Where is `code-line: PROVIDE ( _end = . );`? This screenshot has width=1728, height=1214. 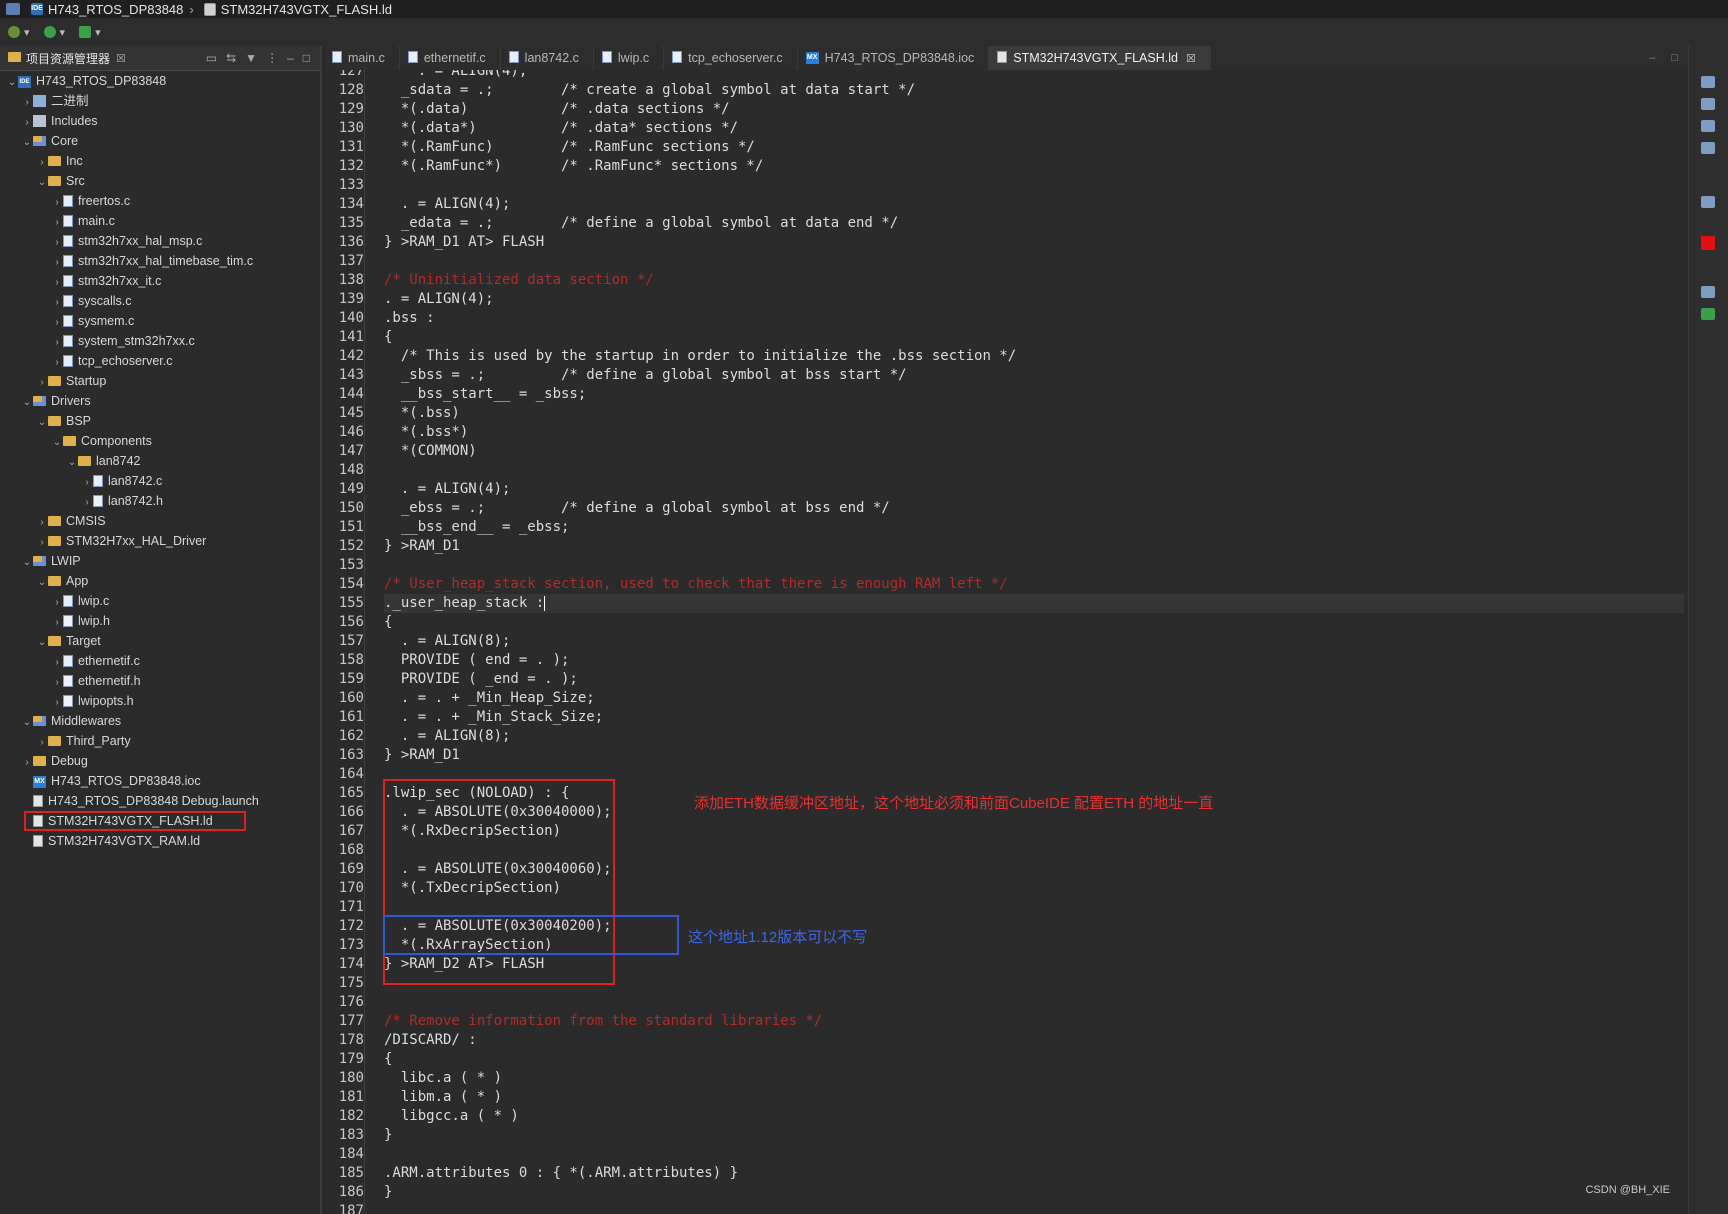 code-line: PROVIDE ( _end = . ); is located at coordinates (1034, 679).